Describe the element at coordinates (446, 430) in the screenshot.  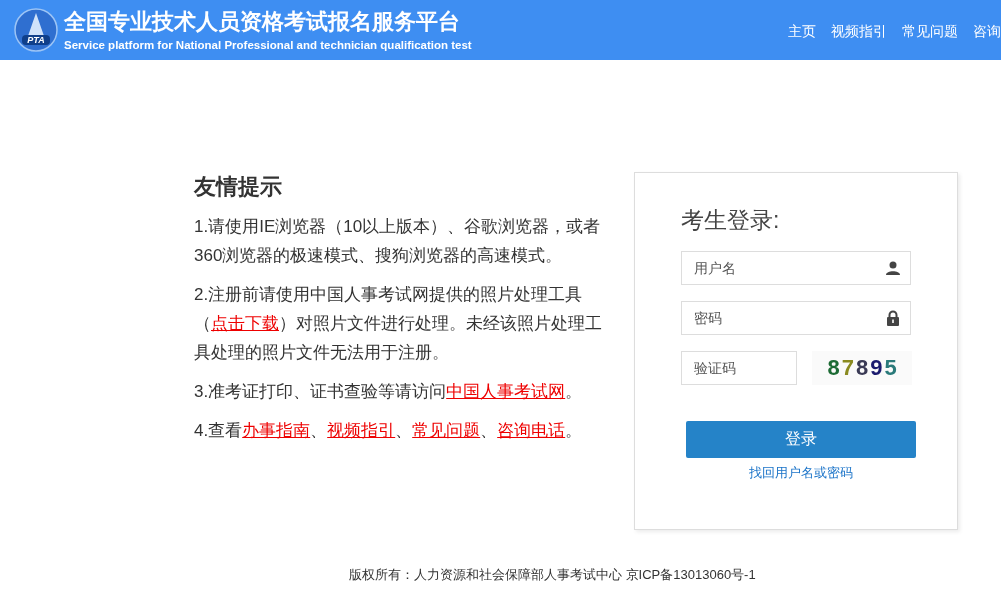
I see `tip-link: 常见问题` at that location.